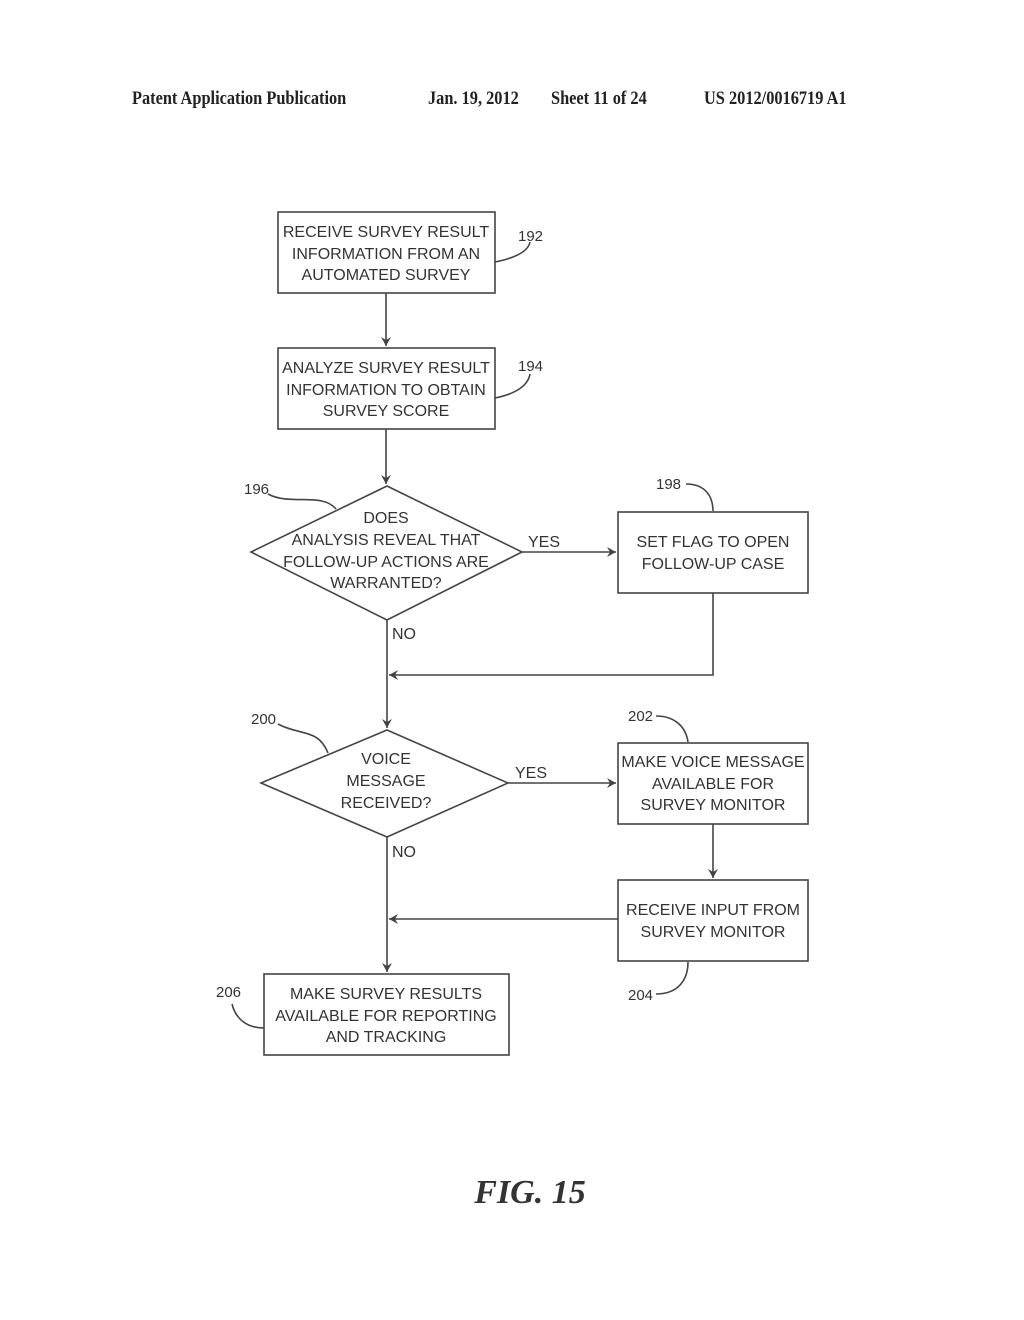 Image resolution: width=1024 pixels, height=1320 pixels. Describe the element at coordinates (530, 366) in the screenshot. I see `ref-194: 194` at that location.